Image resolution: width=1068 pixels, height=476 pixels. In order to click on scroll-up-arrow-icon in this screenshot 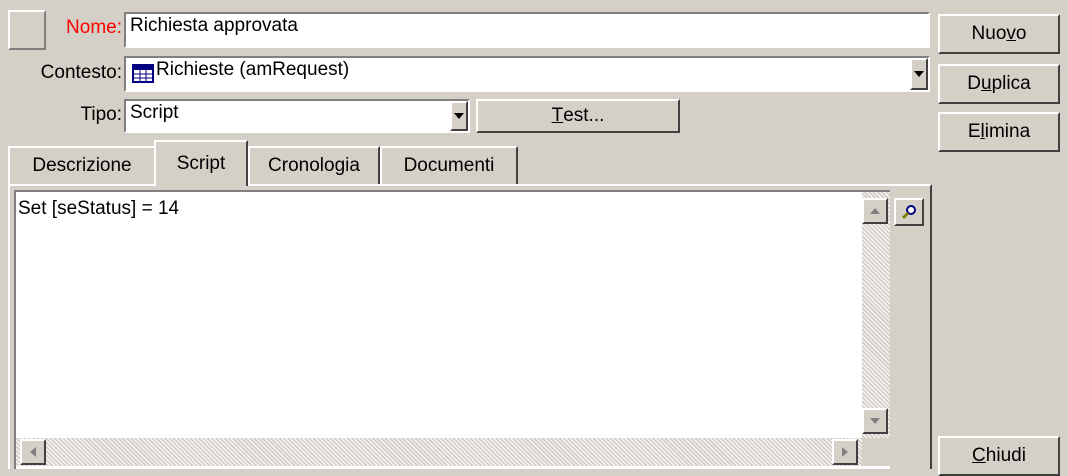, I will do `click(875, 211)`.